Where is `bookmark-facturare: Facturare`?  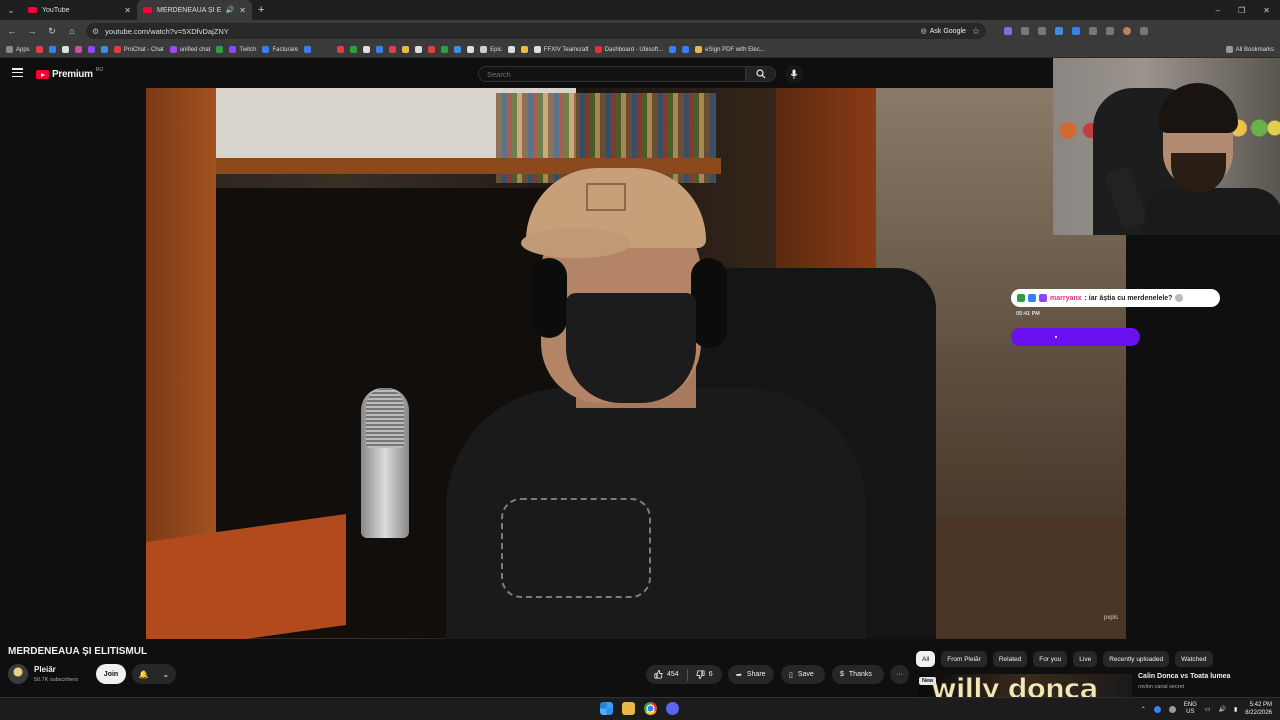 bookmark-facturare: Facturare is located at coordinates (280, 49).